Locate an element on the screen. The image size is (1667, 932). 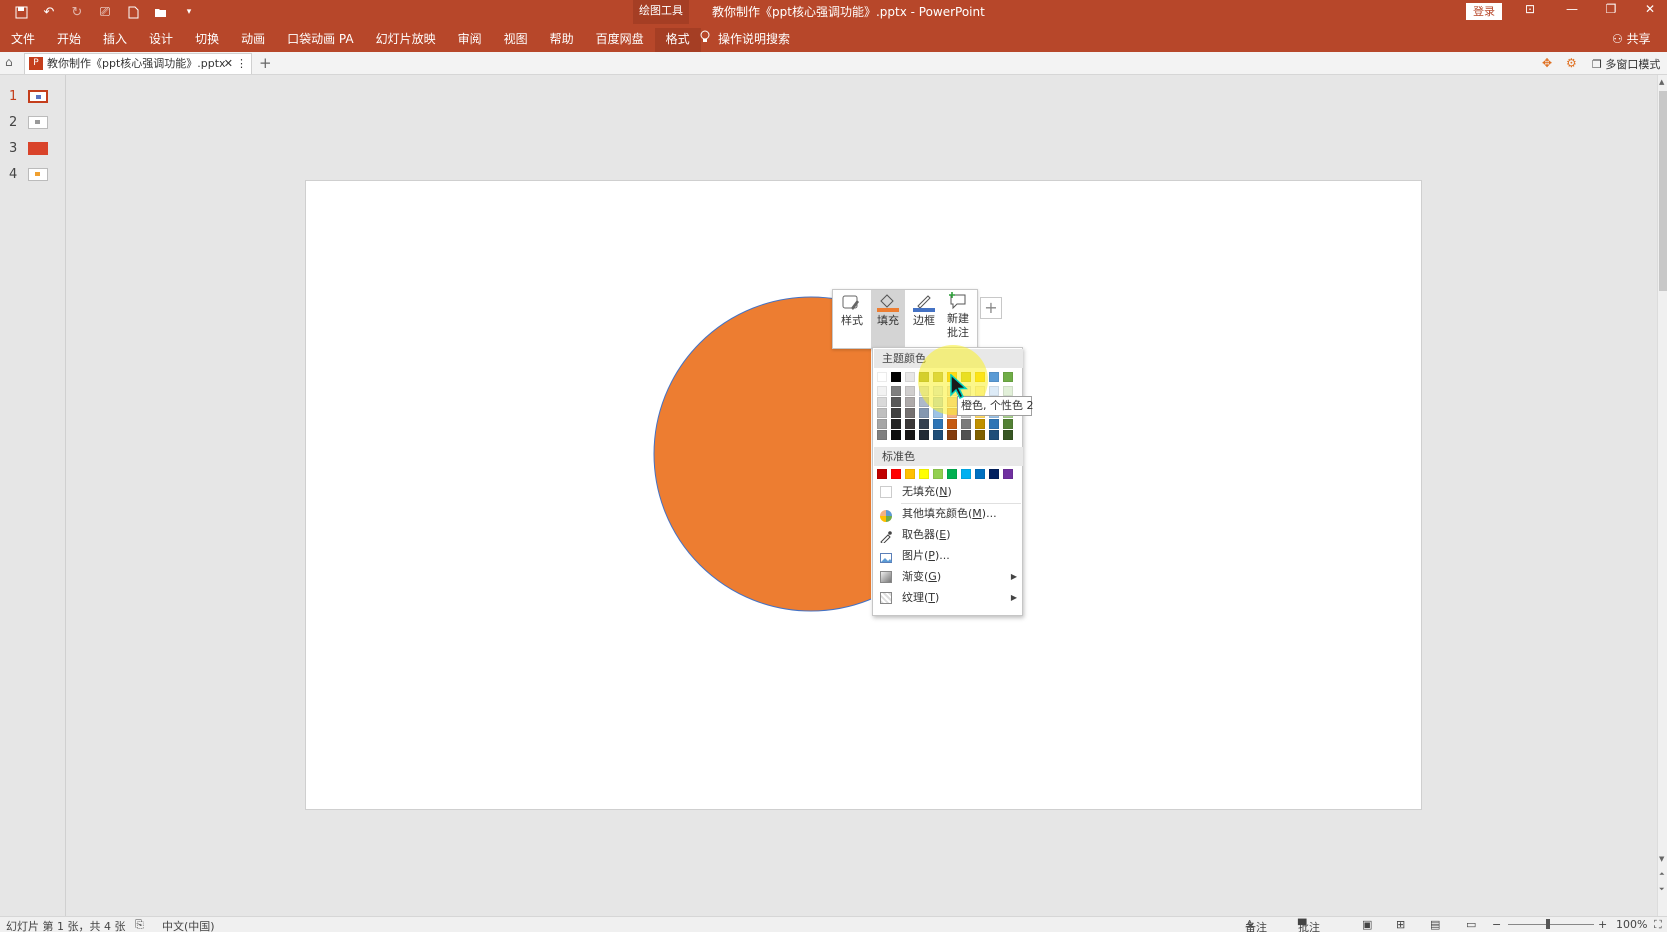
tab-insert: 插入 is located at coordinates (115, 40).